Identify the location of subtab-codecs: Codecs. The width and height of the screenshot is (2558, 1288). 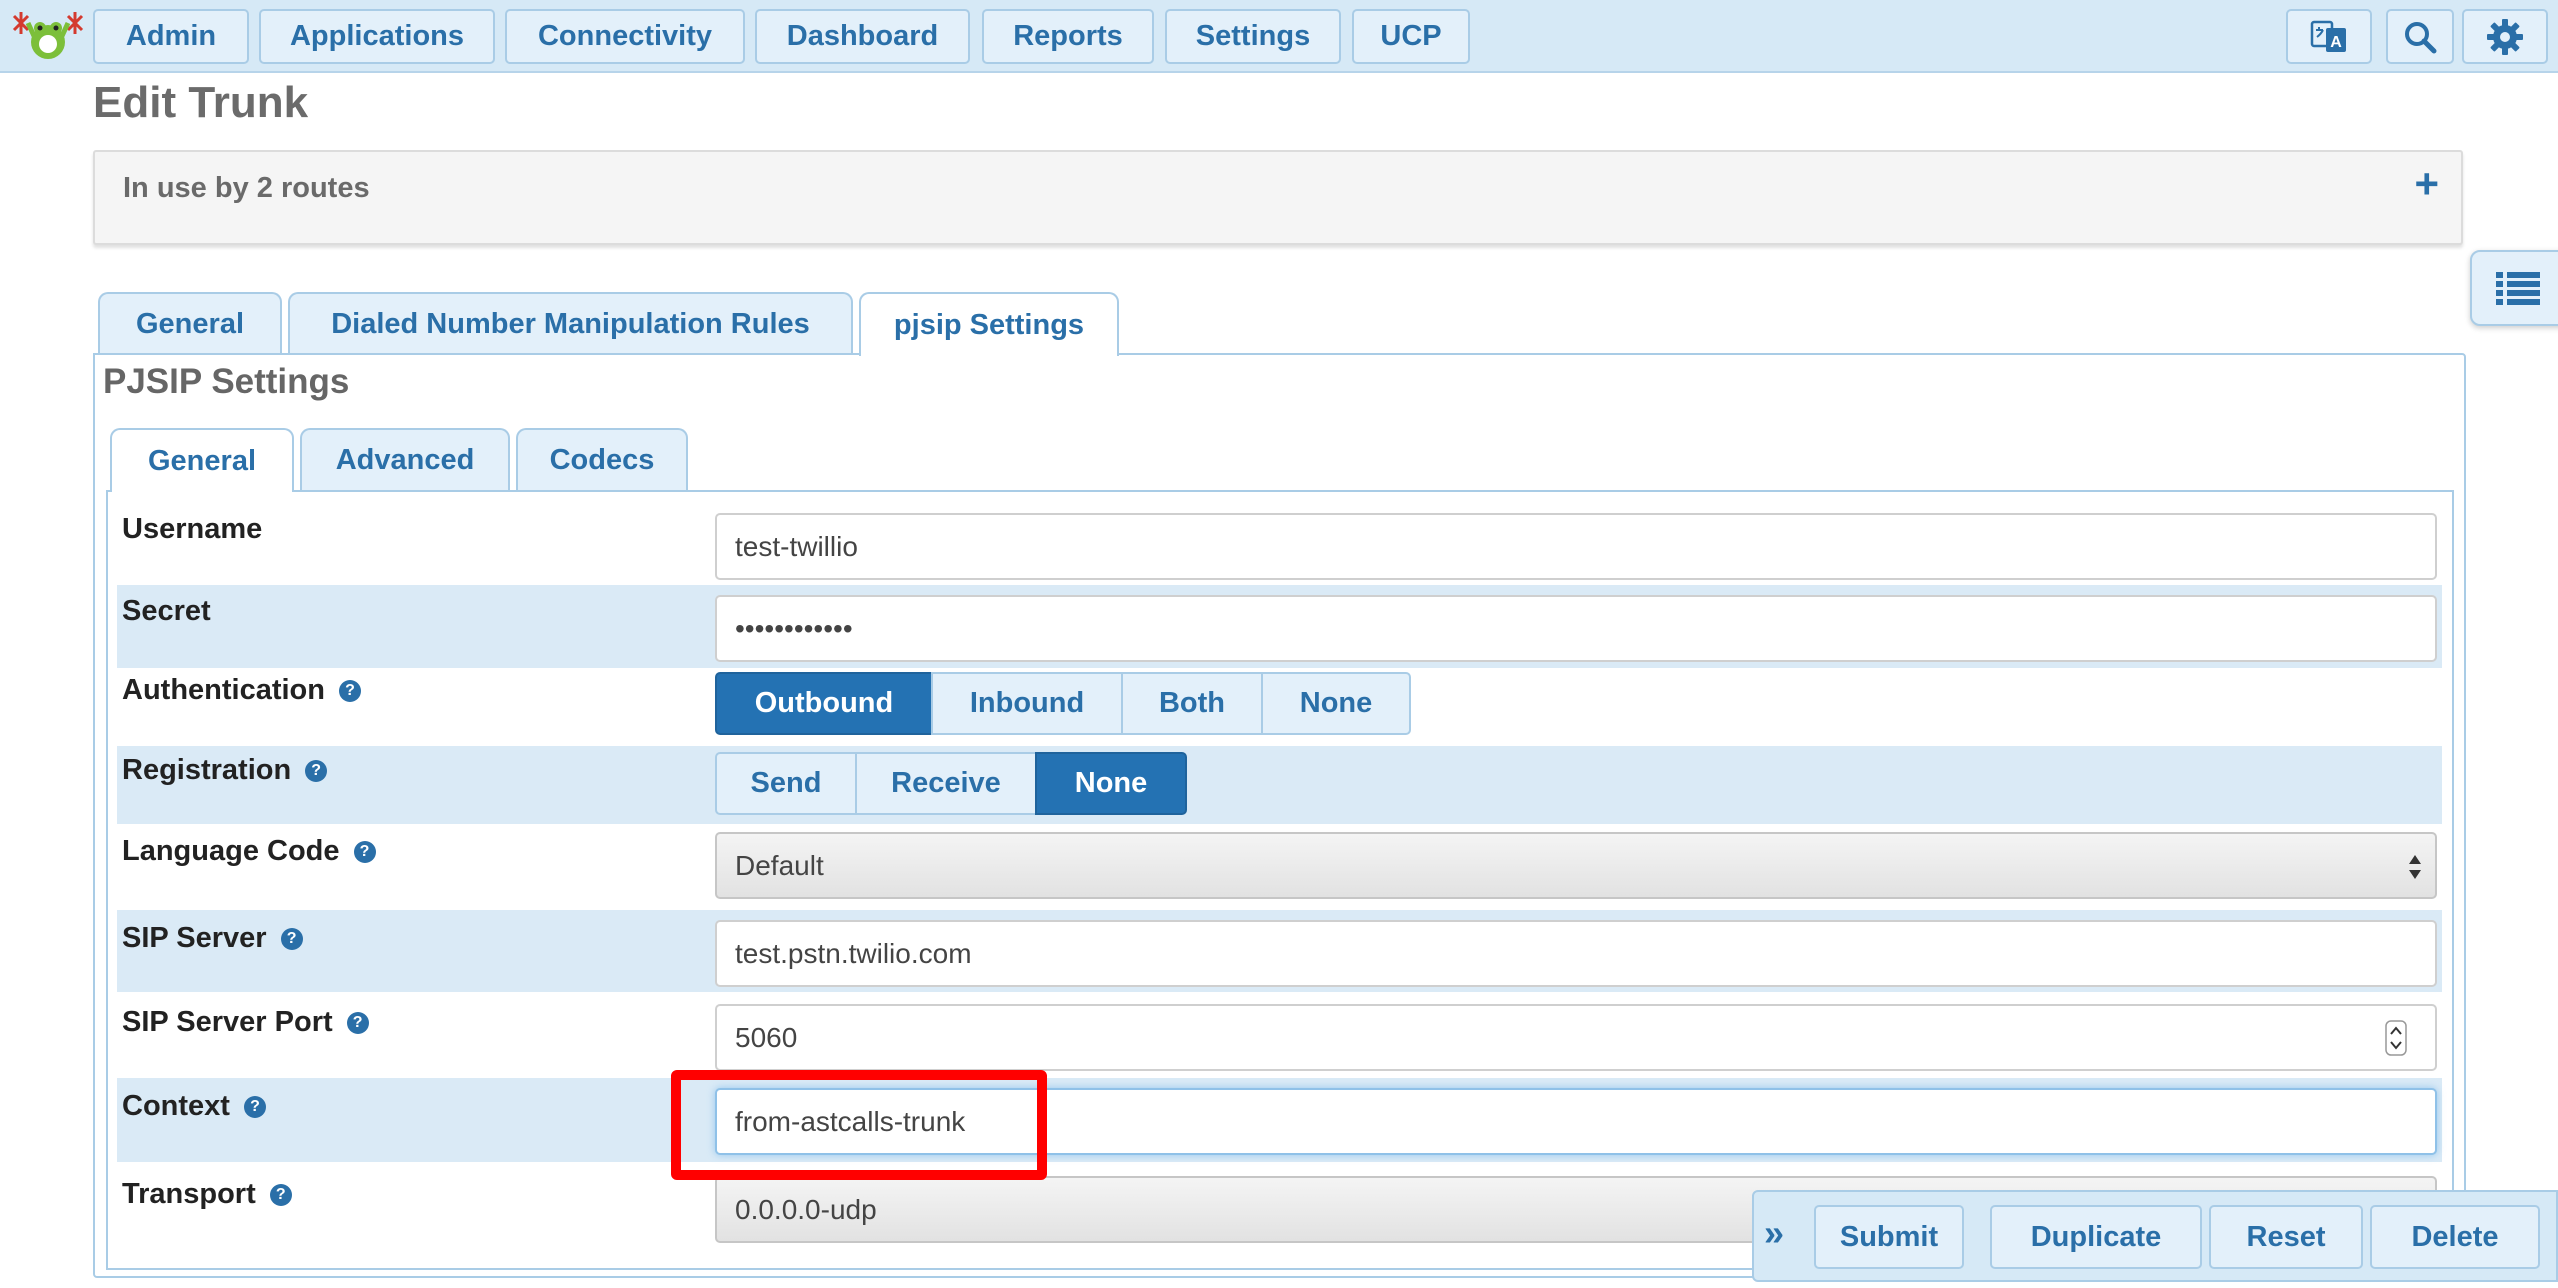
(602, 459).